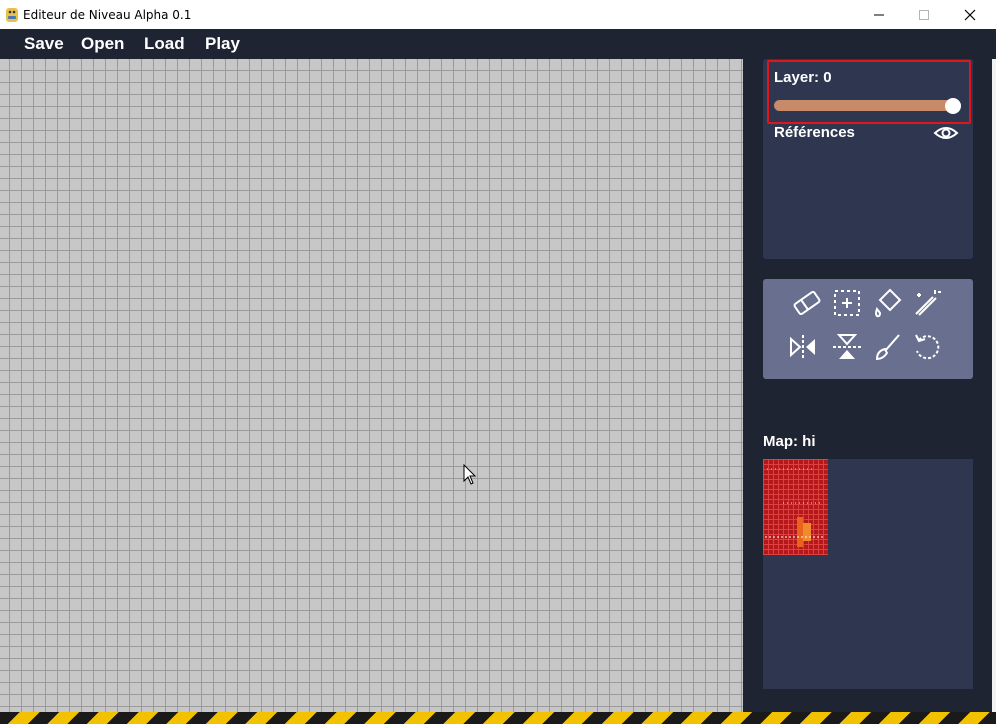  What do you see at coordinates (868, 574) in the screenshot?
I see `map-preview-panel` at bounding box center [868, 574].